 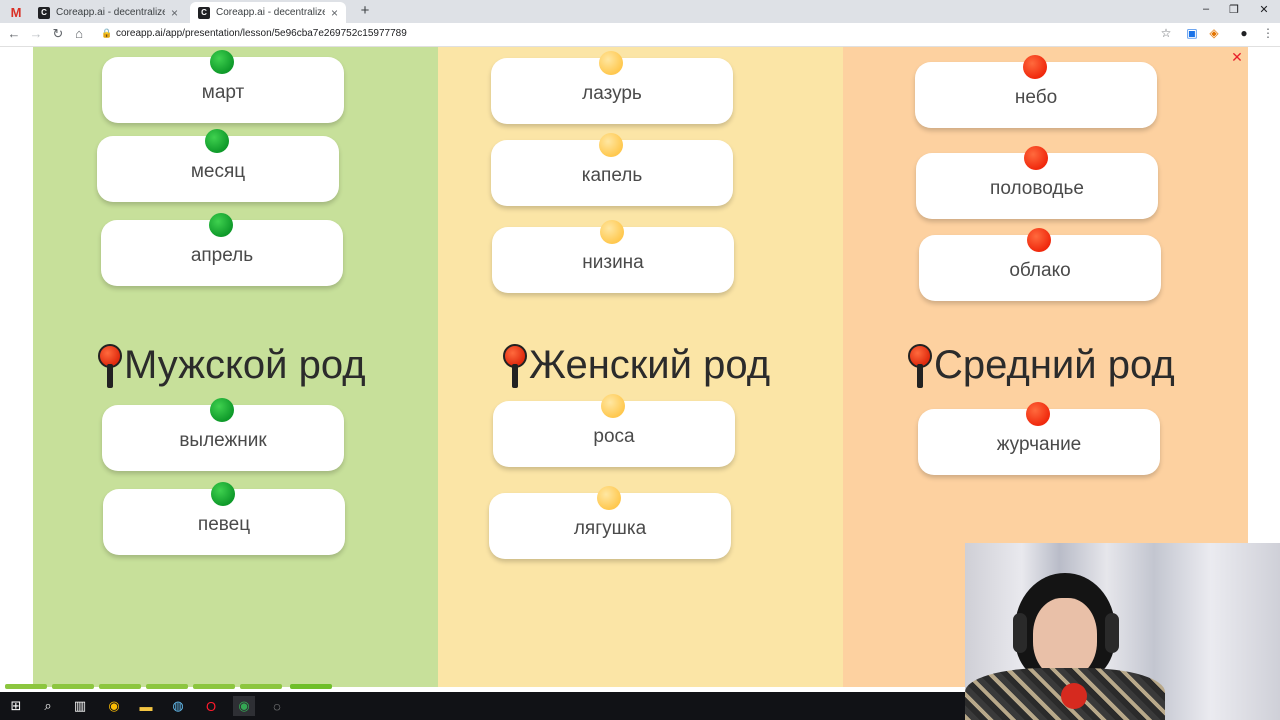 What do you see at coordinates (48, 706) in the screenshot?
I see `search-icon: ⌕` at bounding box center [48, 706].